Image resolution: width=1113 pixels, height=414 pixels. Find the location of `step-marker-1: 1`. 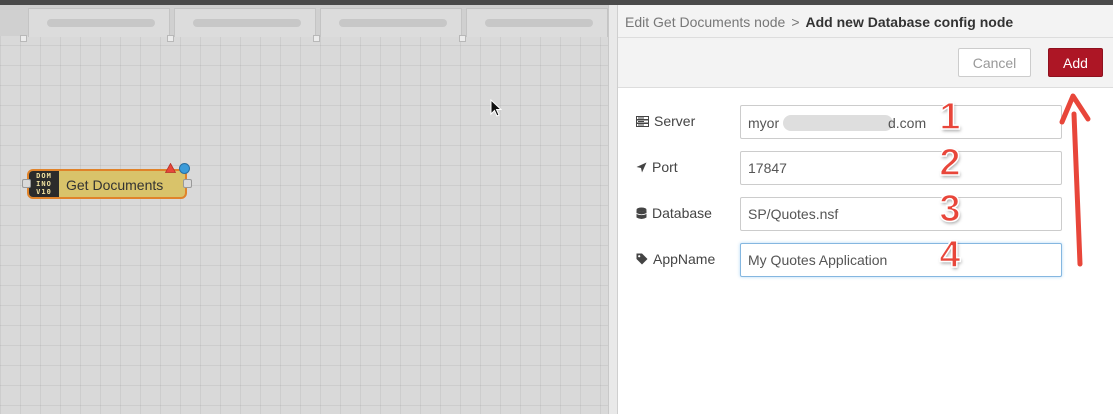

step-marker-1: 1 is located at coordinates (950, 117).